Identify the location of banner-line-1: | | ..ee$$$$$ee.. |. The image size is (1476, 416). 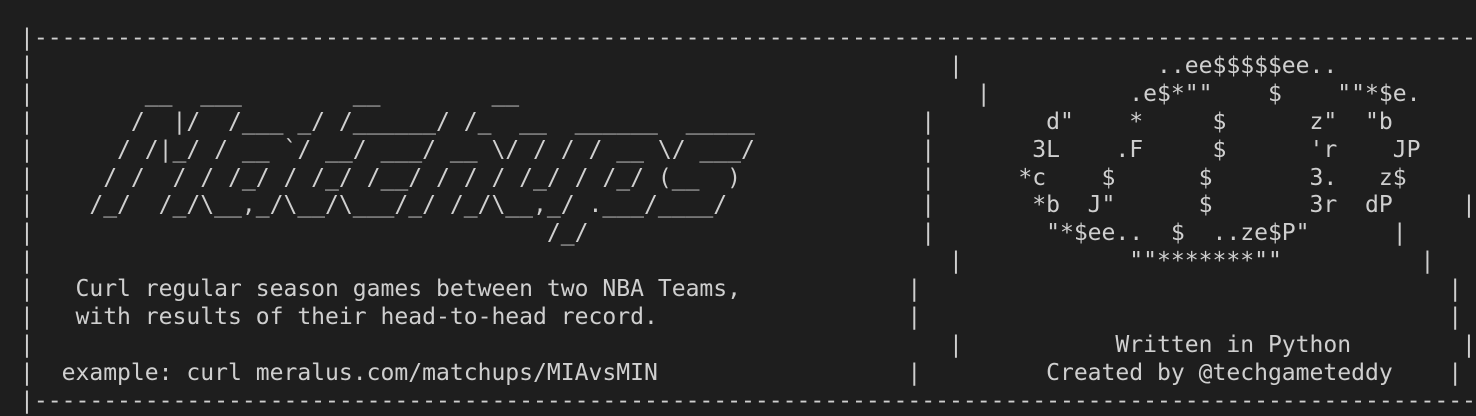
(748, 65).